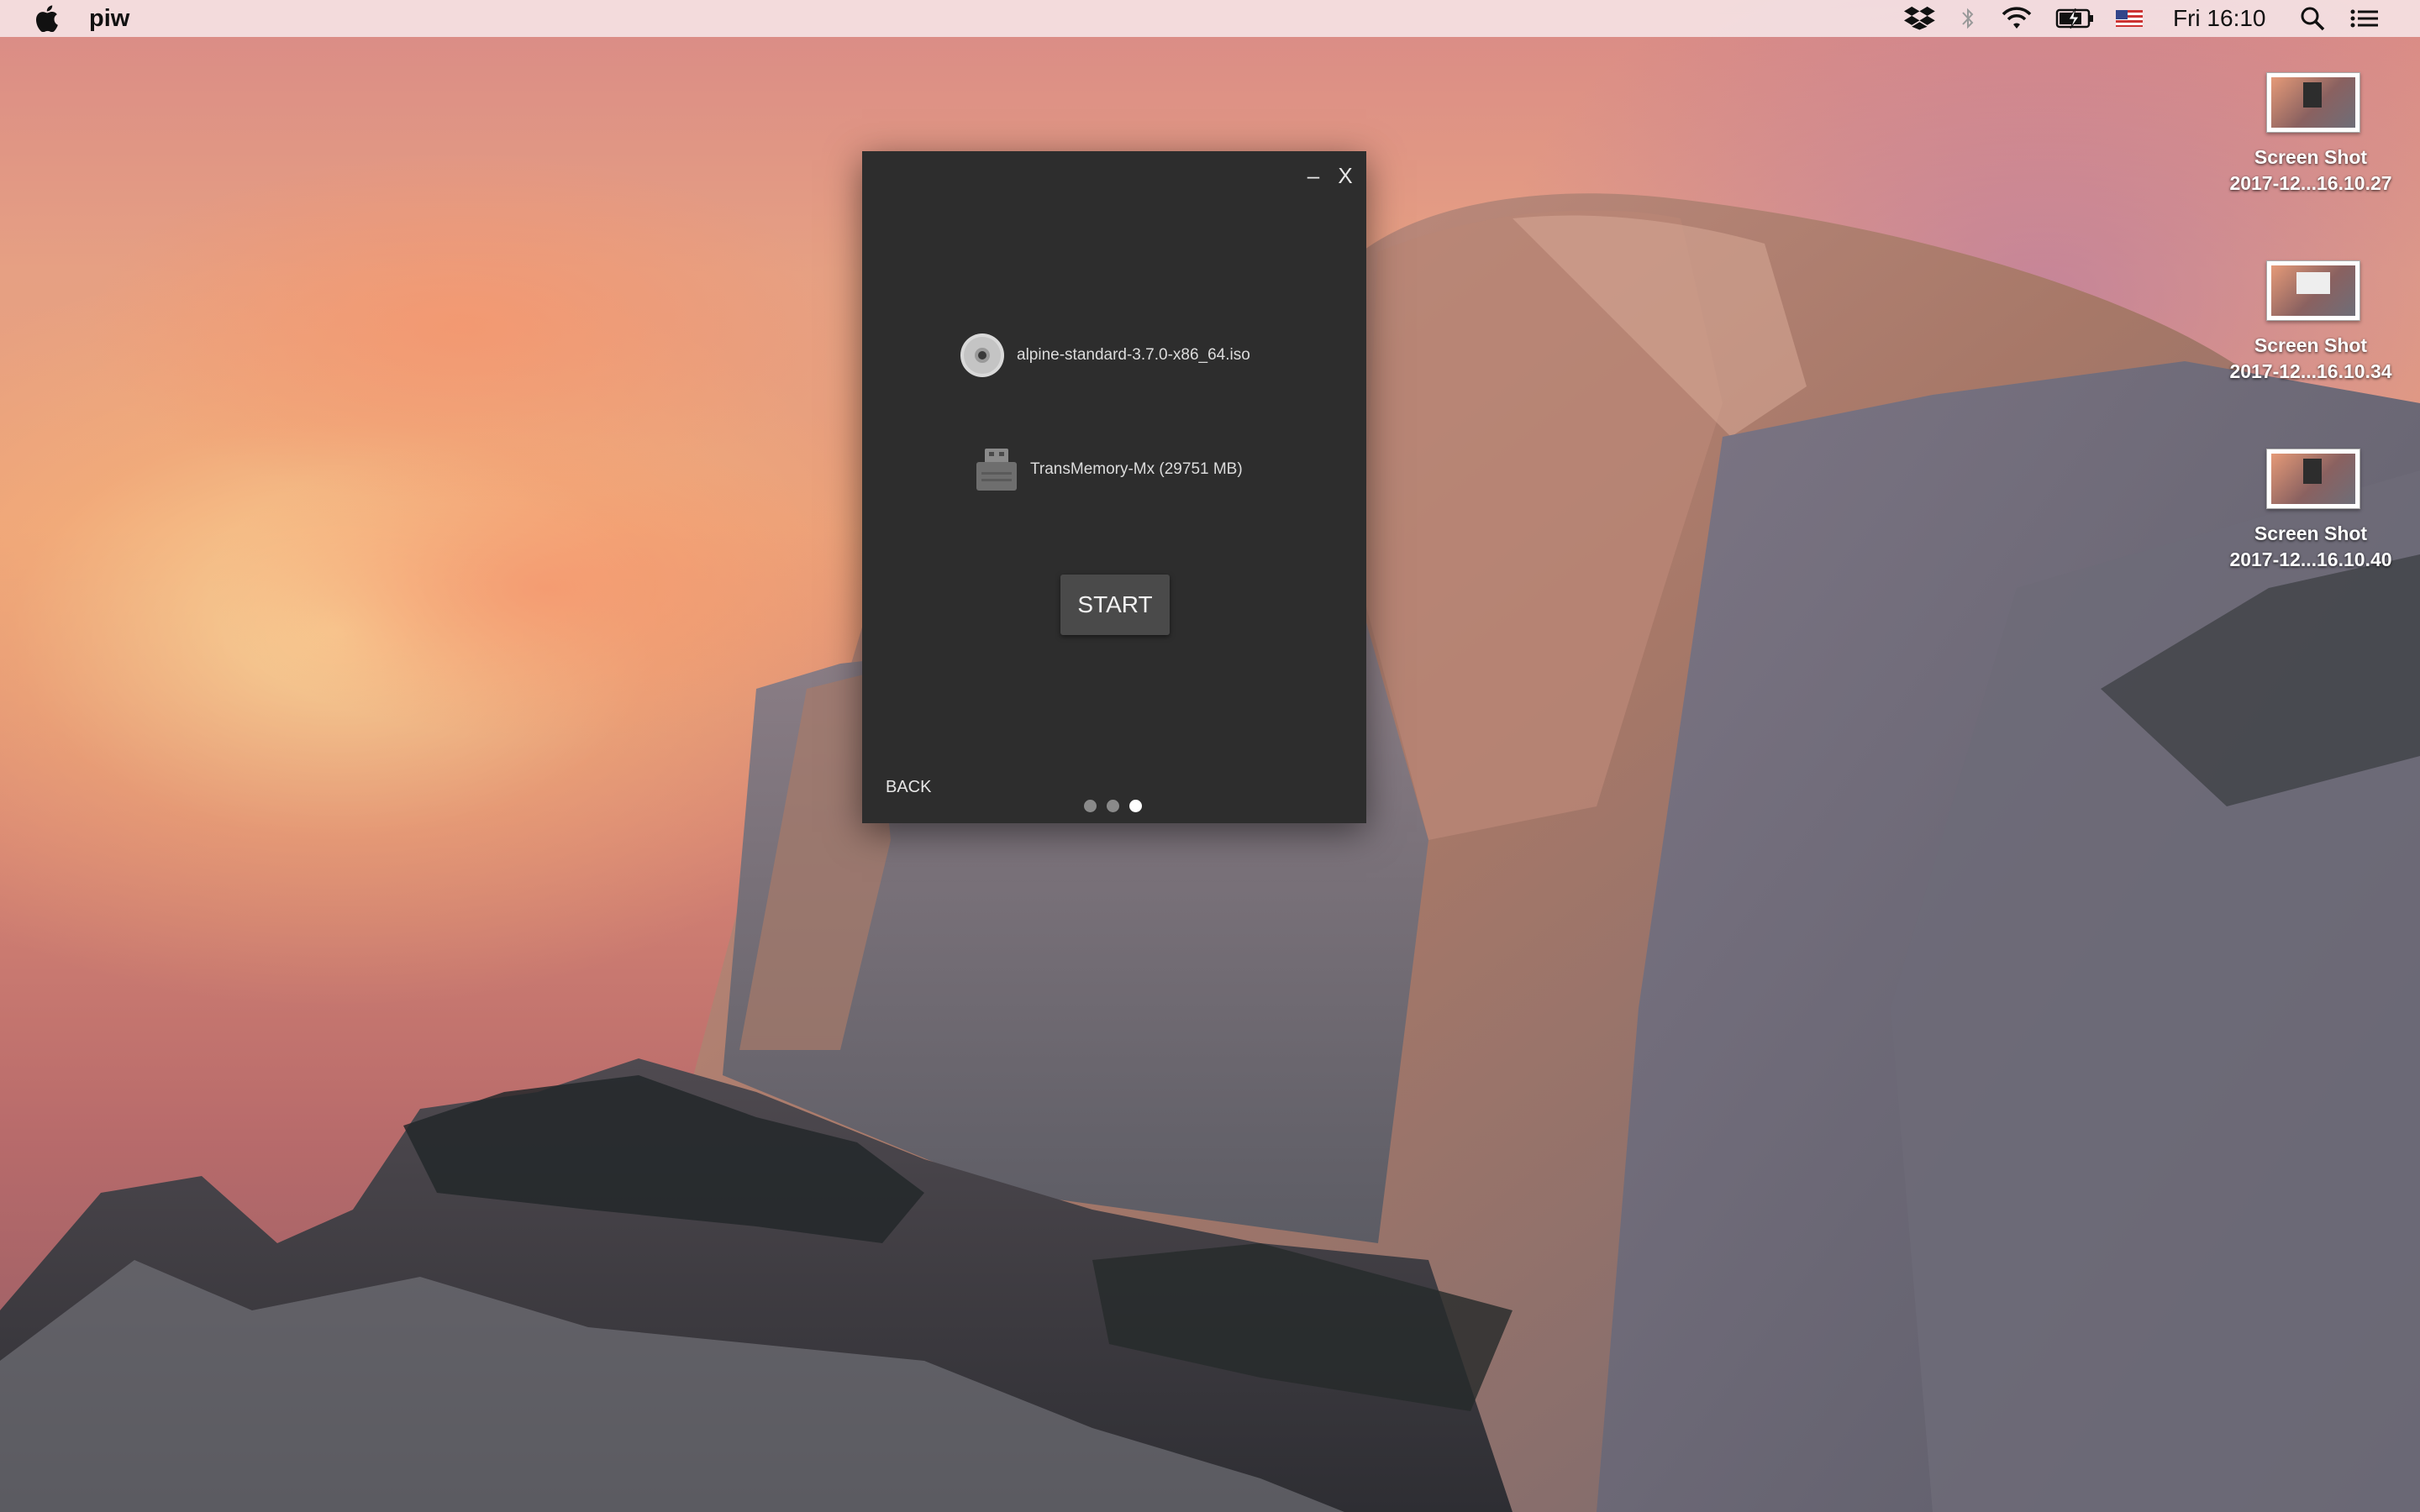 Image resolution: width=2420 pixels, height=1512 pixels. What do you see at coordinates (109, 19) in the screenshot?
I see `active-app-name: piw` at bounding box center [109, 19].